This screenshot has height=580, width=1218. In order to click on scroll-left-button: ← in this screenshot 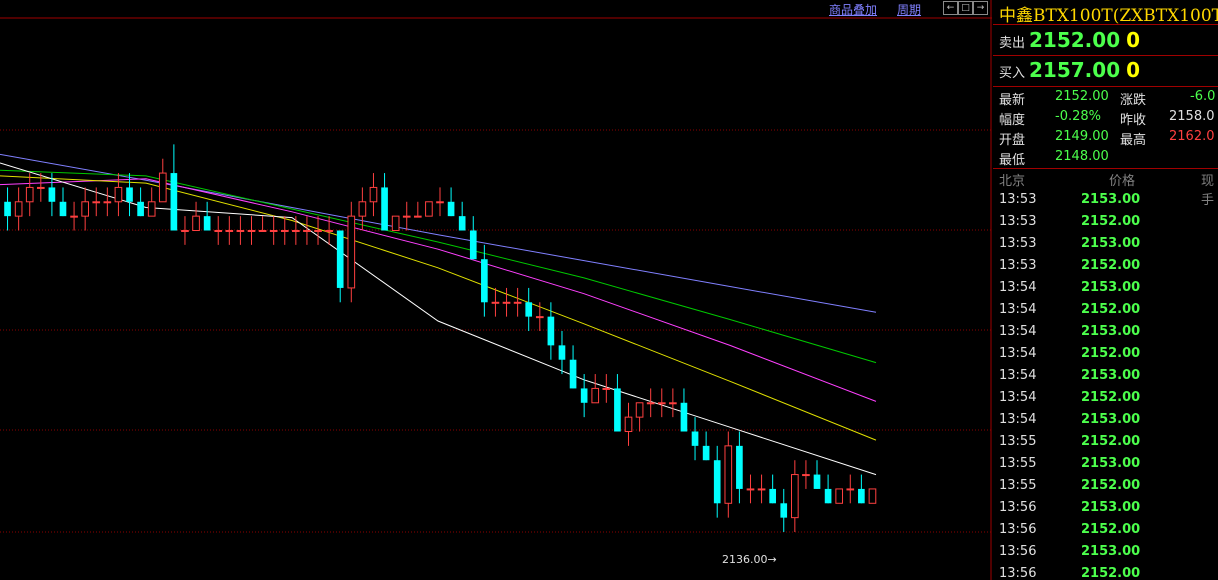, I will do `click(950, 8)`.